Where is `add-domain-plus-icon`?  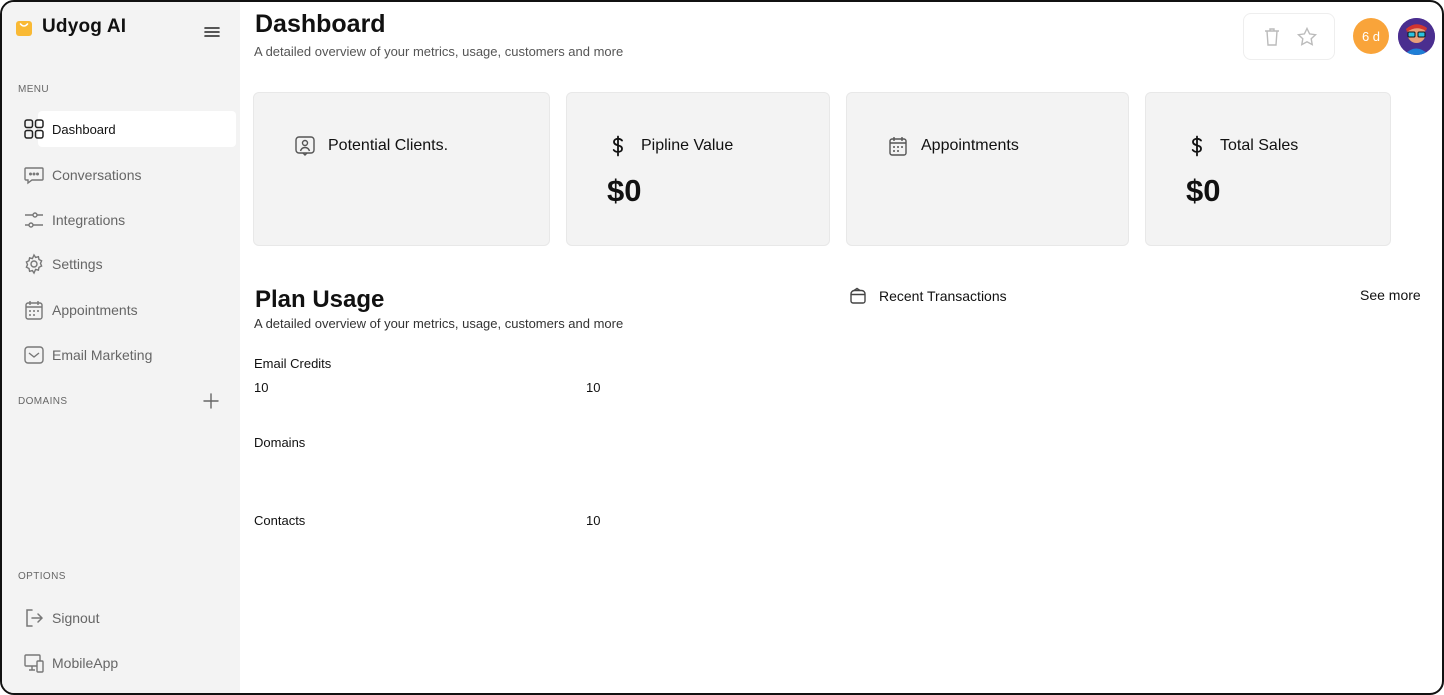
add-domain-plus-icon is located at coordinates (211, 401).